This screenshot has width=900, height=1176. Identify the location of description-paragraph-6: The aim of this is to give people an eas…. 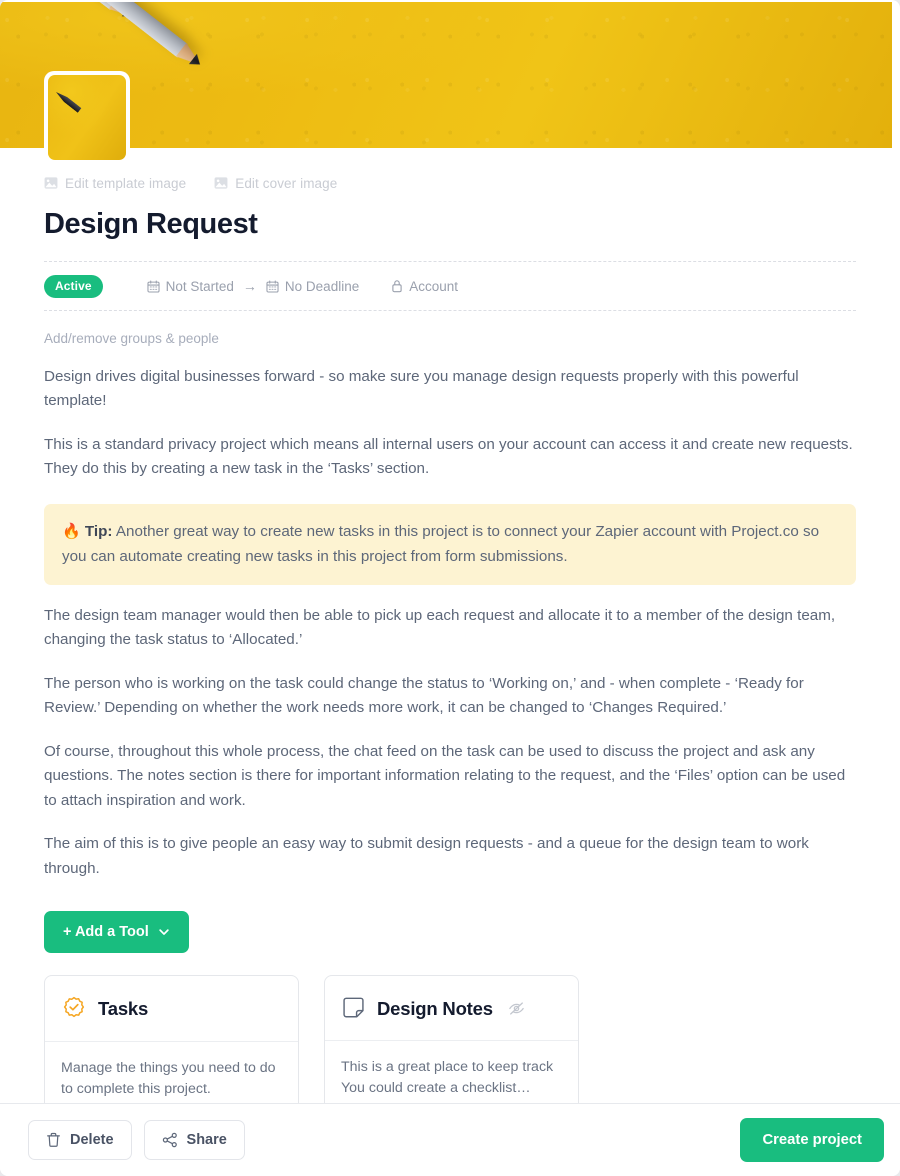
(426, 856).